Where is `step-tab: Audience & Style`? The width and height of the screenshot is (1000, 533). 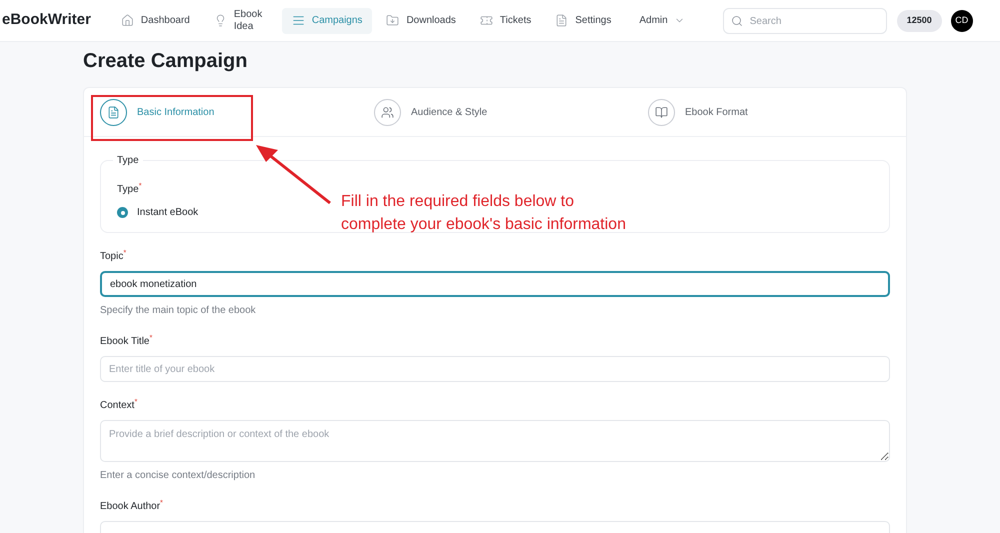
step-tab: Audience & Style is located at coordinates (495, 112).